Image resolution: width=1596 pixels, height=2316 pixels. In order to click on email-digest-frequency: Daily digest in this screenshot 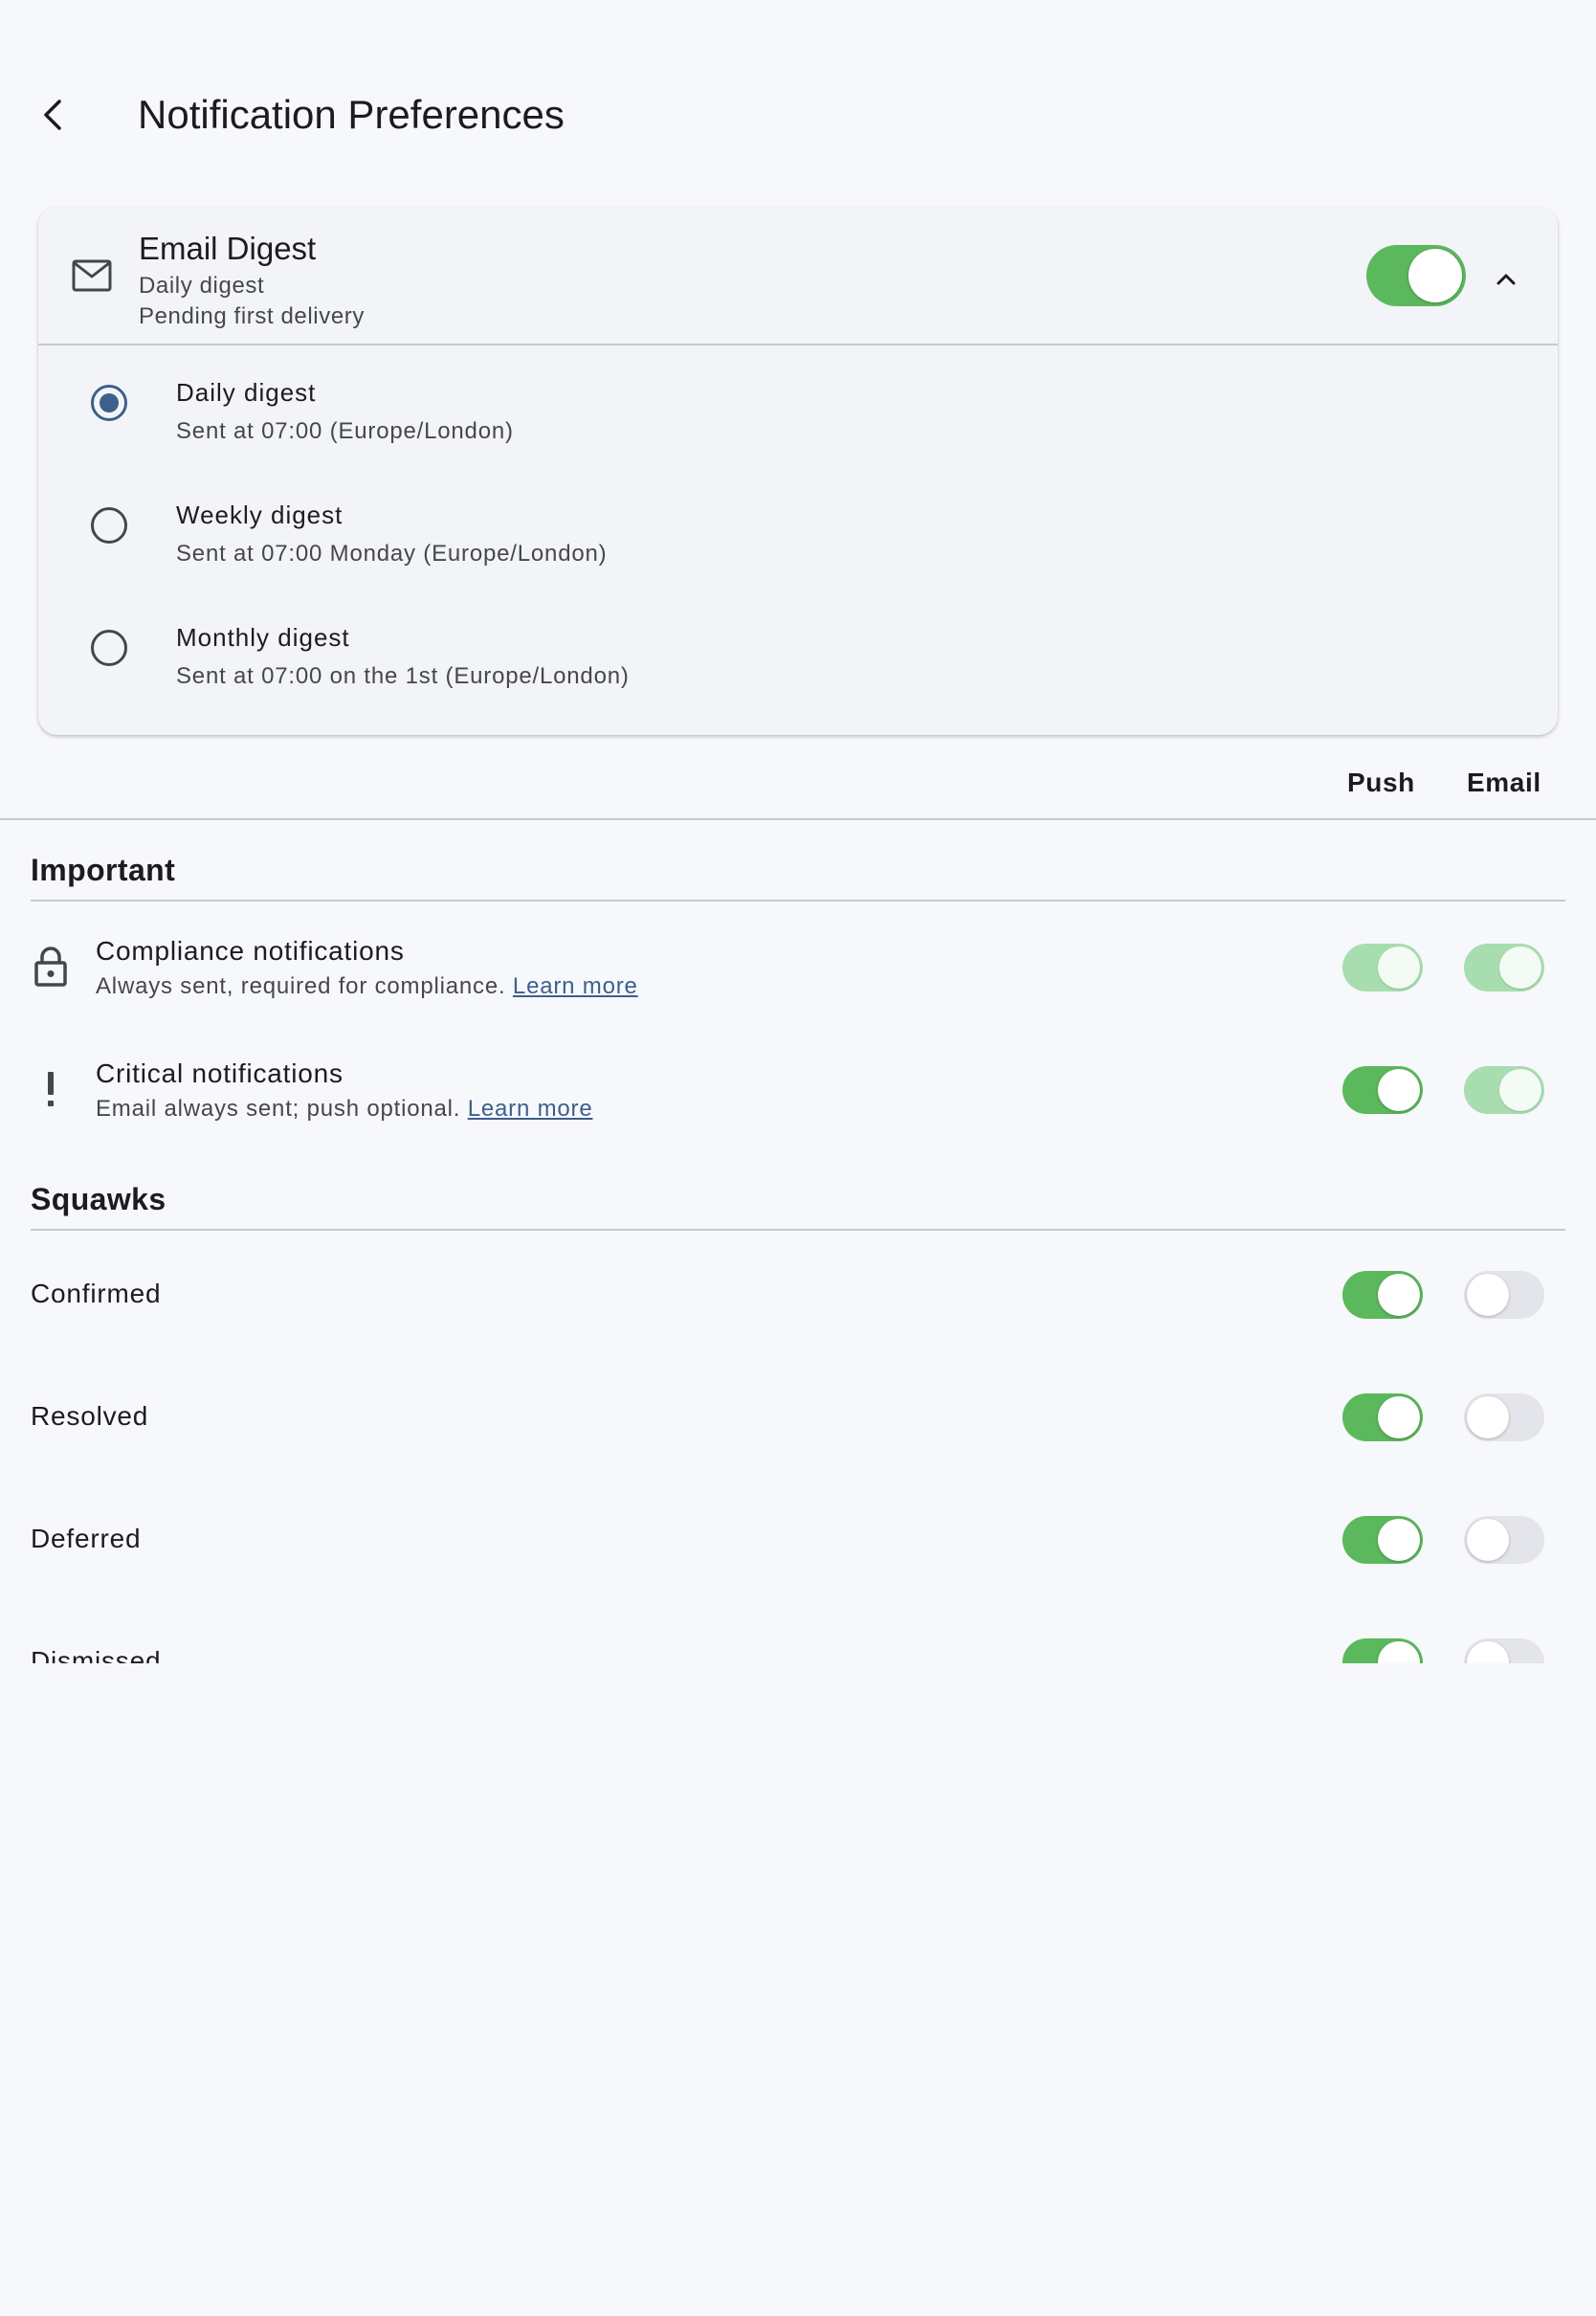, I will do `click(202, 286)`.